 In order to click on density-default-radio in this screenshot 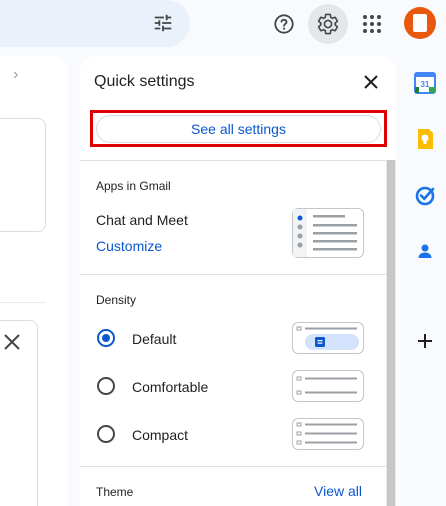, I will do `click(106, 338)`.